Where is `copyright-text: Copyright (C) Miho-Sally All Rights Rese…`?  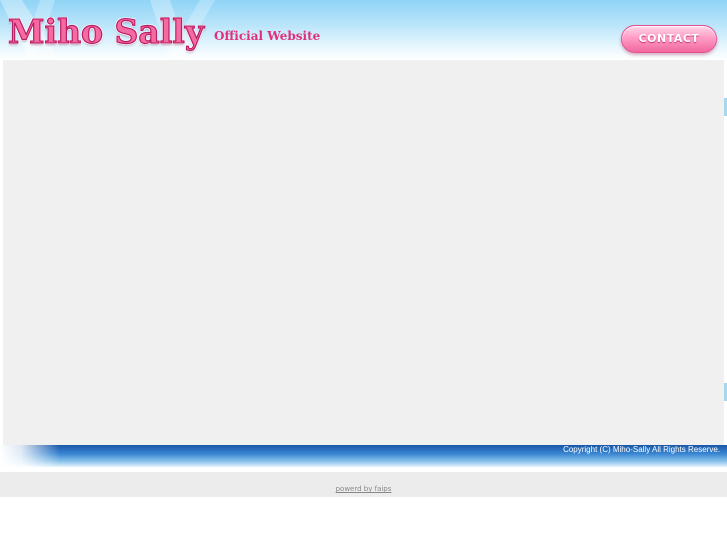
copyright-text: Copyright (C) Miho-Sally All Rights Rese… is located at coordinates (641, 449).